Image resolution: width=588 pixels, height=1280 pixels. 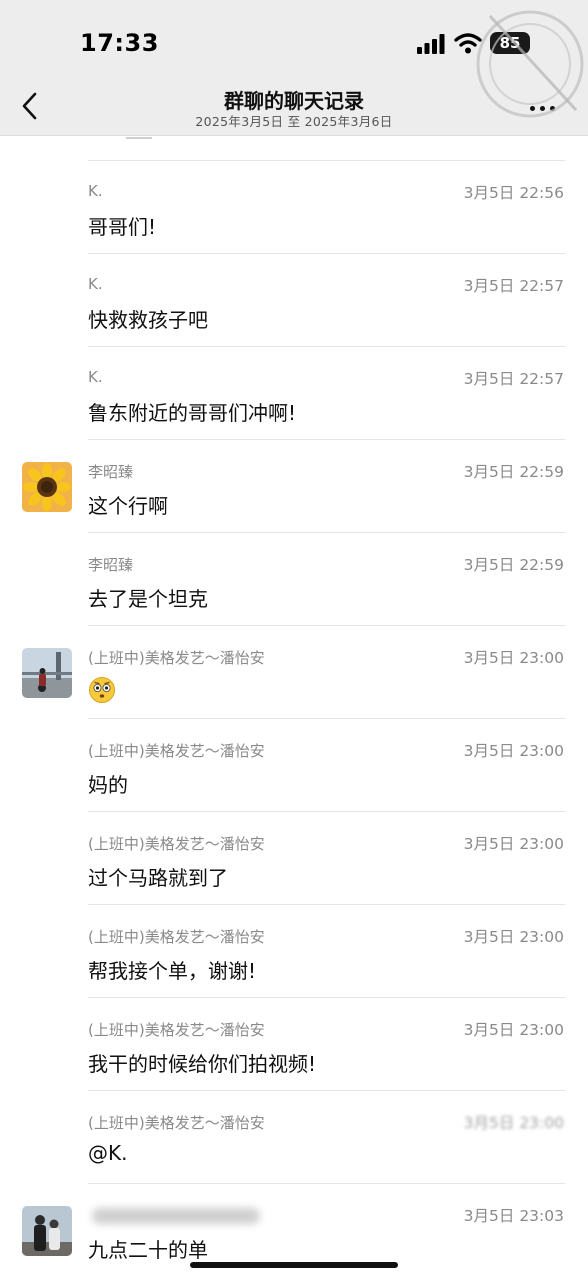 I want to click on message-text: 我干的时候给你们拍视频!, so click(x=202, y=1064).